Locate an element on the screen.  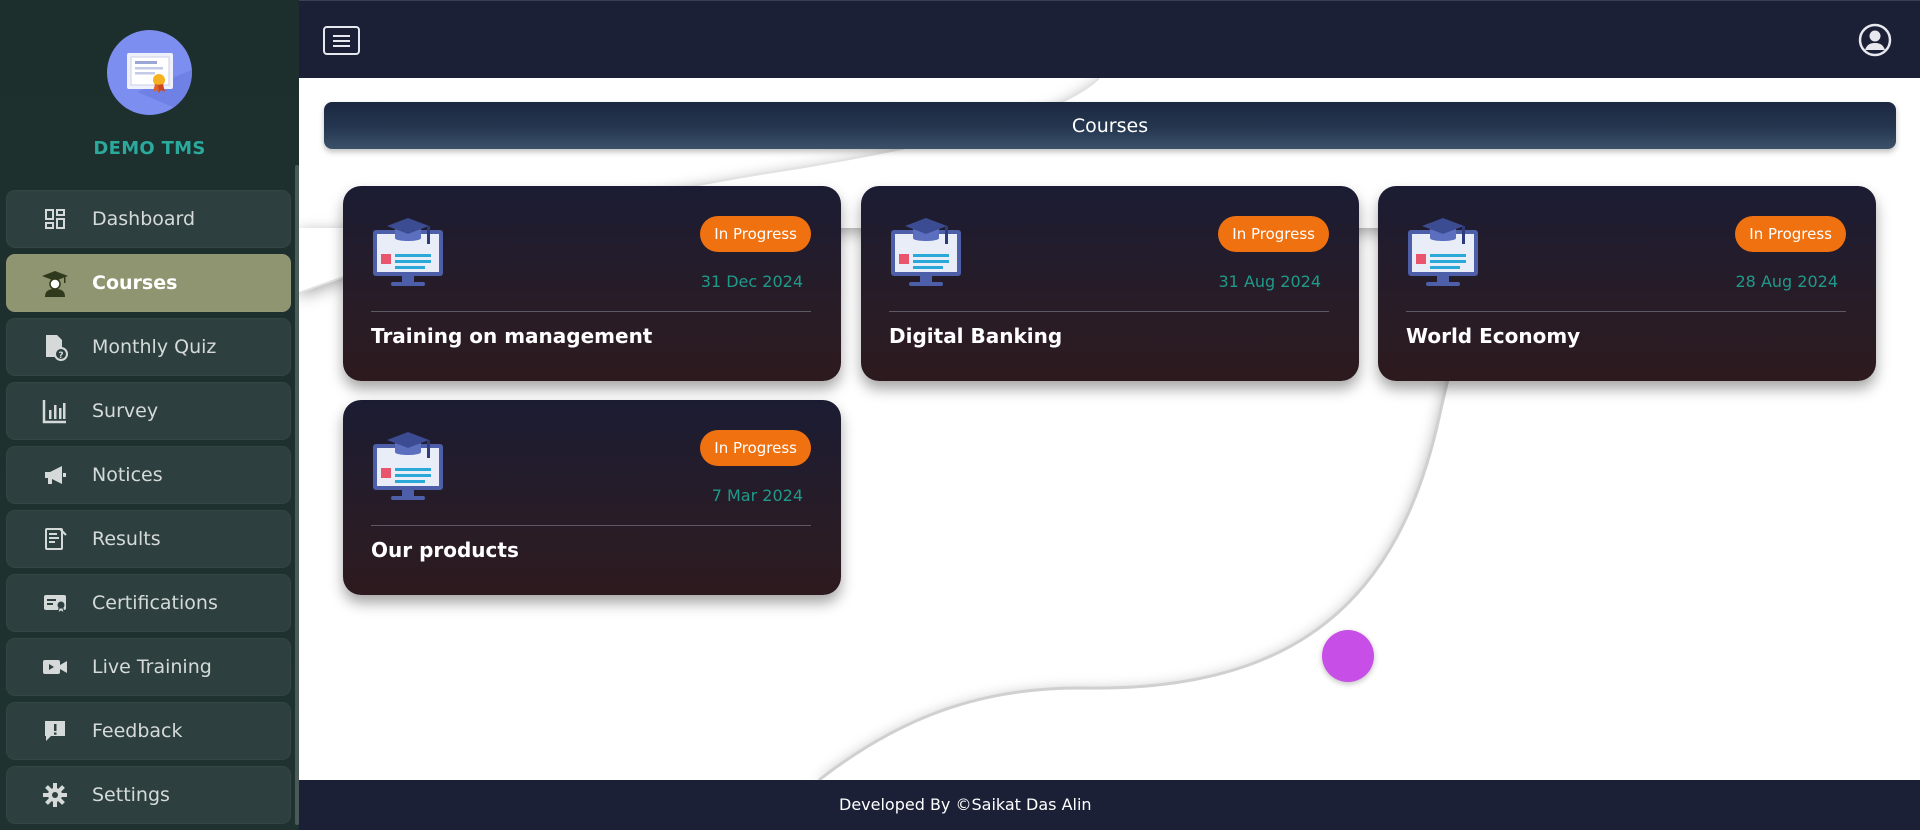
course-date: 31 Dec 2024 is located at coordinates (751, 281).